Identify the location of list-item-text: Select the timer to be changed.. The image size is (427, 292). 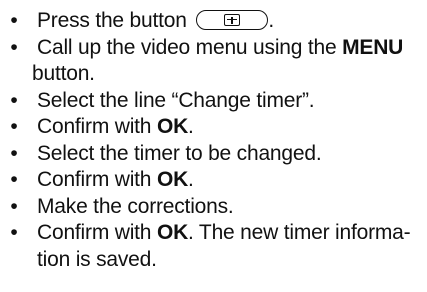
(179, 153).